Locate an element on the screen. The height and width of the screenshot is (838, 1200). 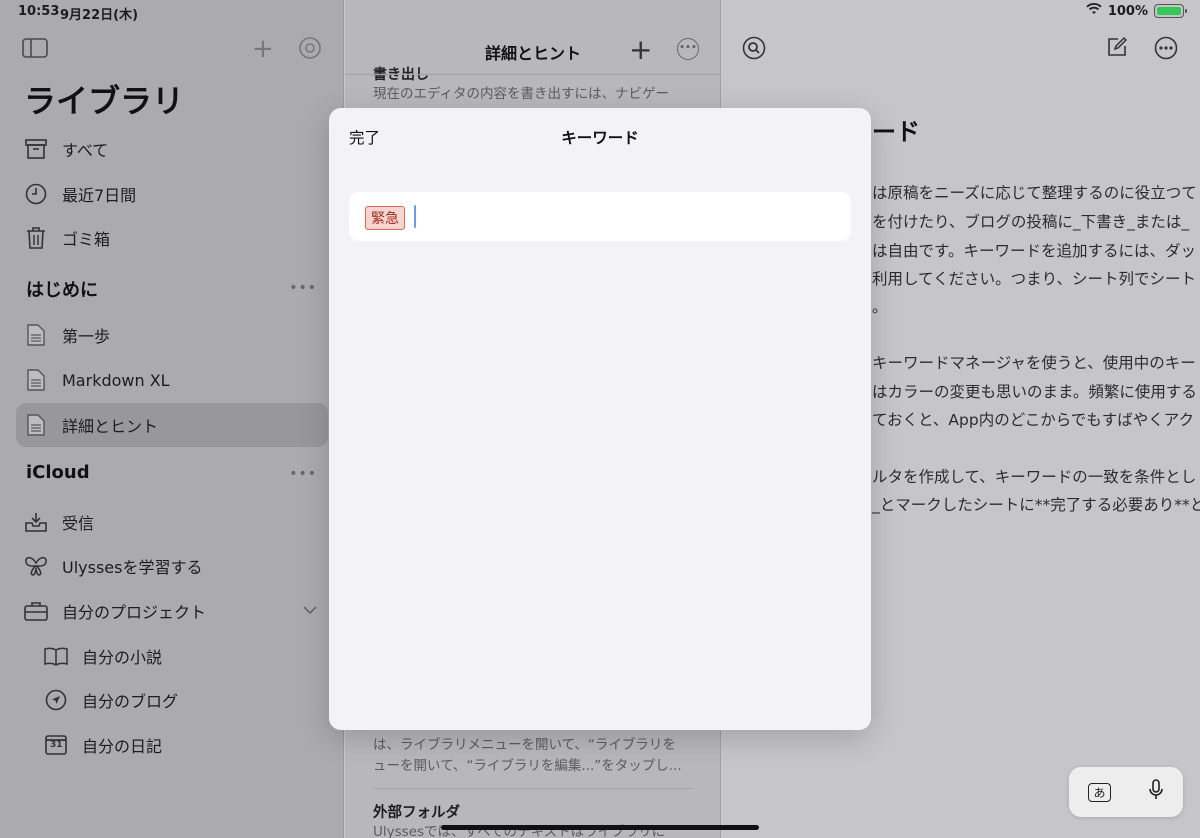
briefcase-icon is located at coordinates (36, 611).